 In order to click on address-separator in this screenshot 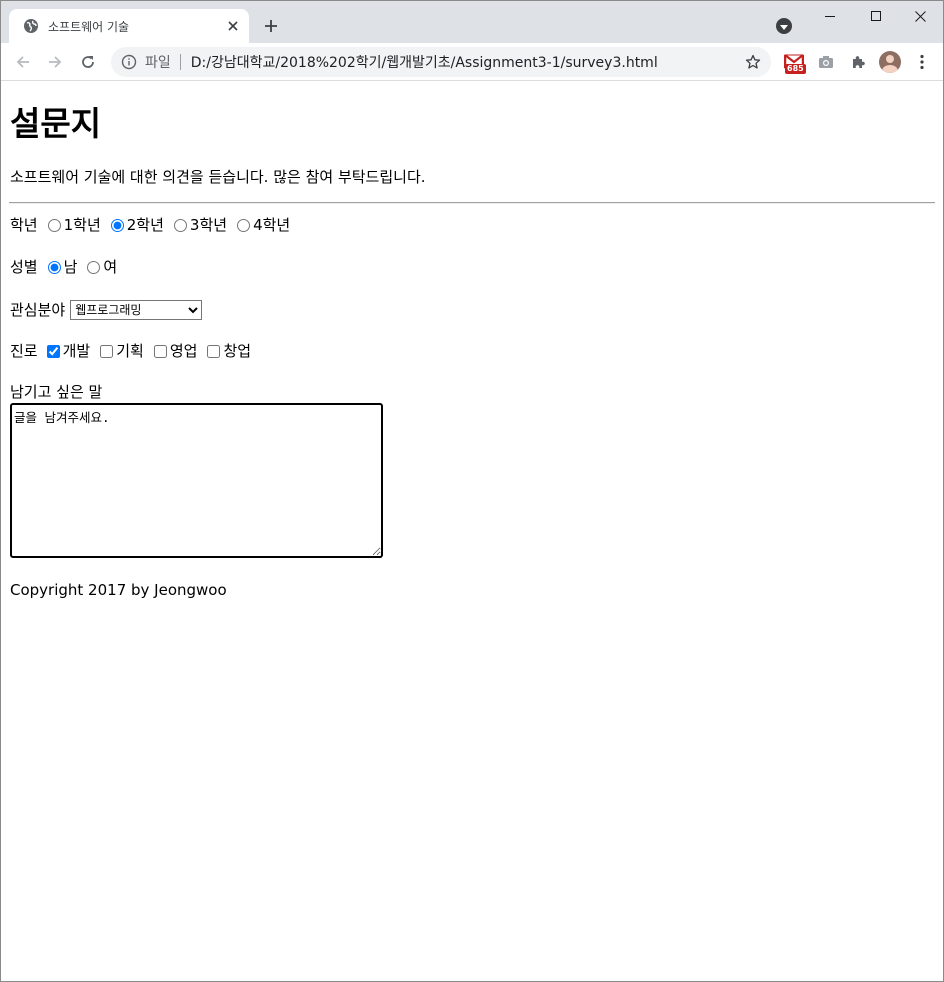, I will do `click(180, 62)`.